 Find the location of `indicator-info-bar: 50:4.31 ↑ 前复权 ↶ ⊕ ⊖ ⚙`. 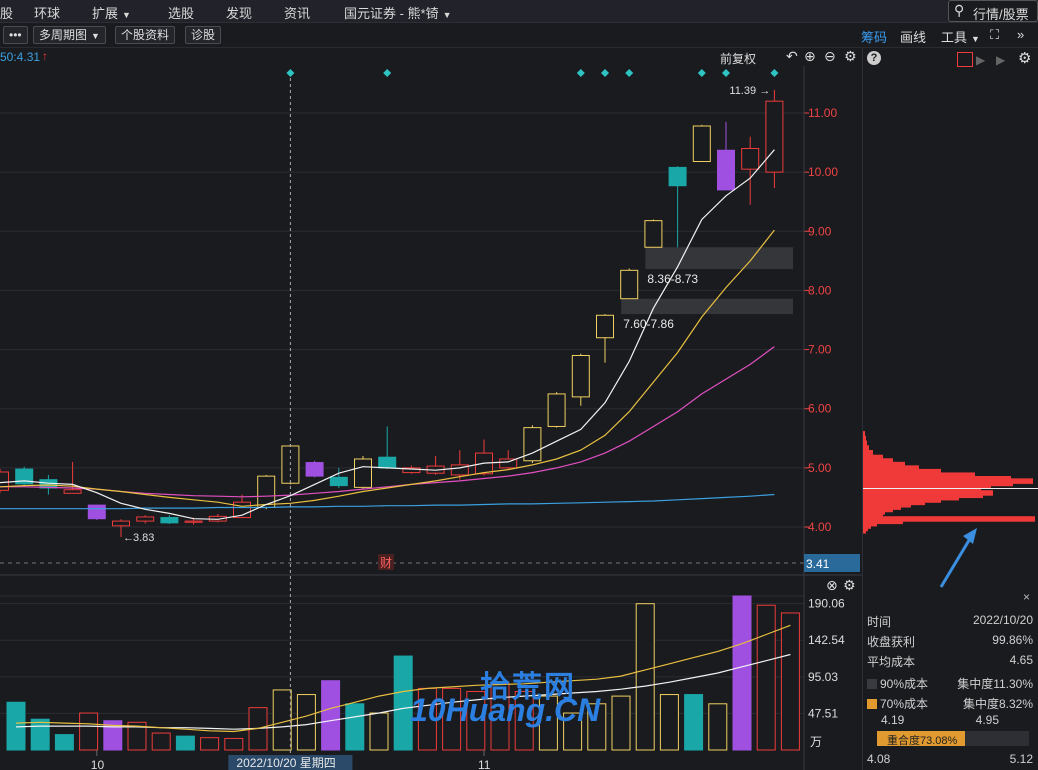

indicator-info-bar: 50:4.31 ↑ 前复权 ↶ ⊕ ⊖ ⚙ is located at coordinates (431, 57).